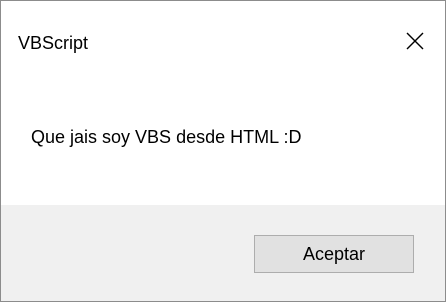 The width and height of the screenshot is (446, 302). I want to click on close-icon, so click(415, 41).